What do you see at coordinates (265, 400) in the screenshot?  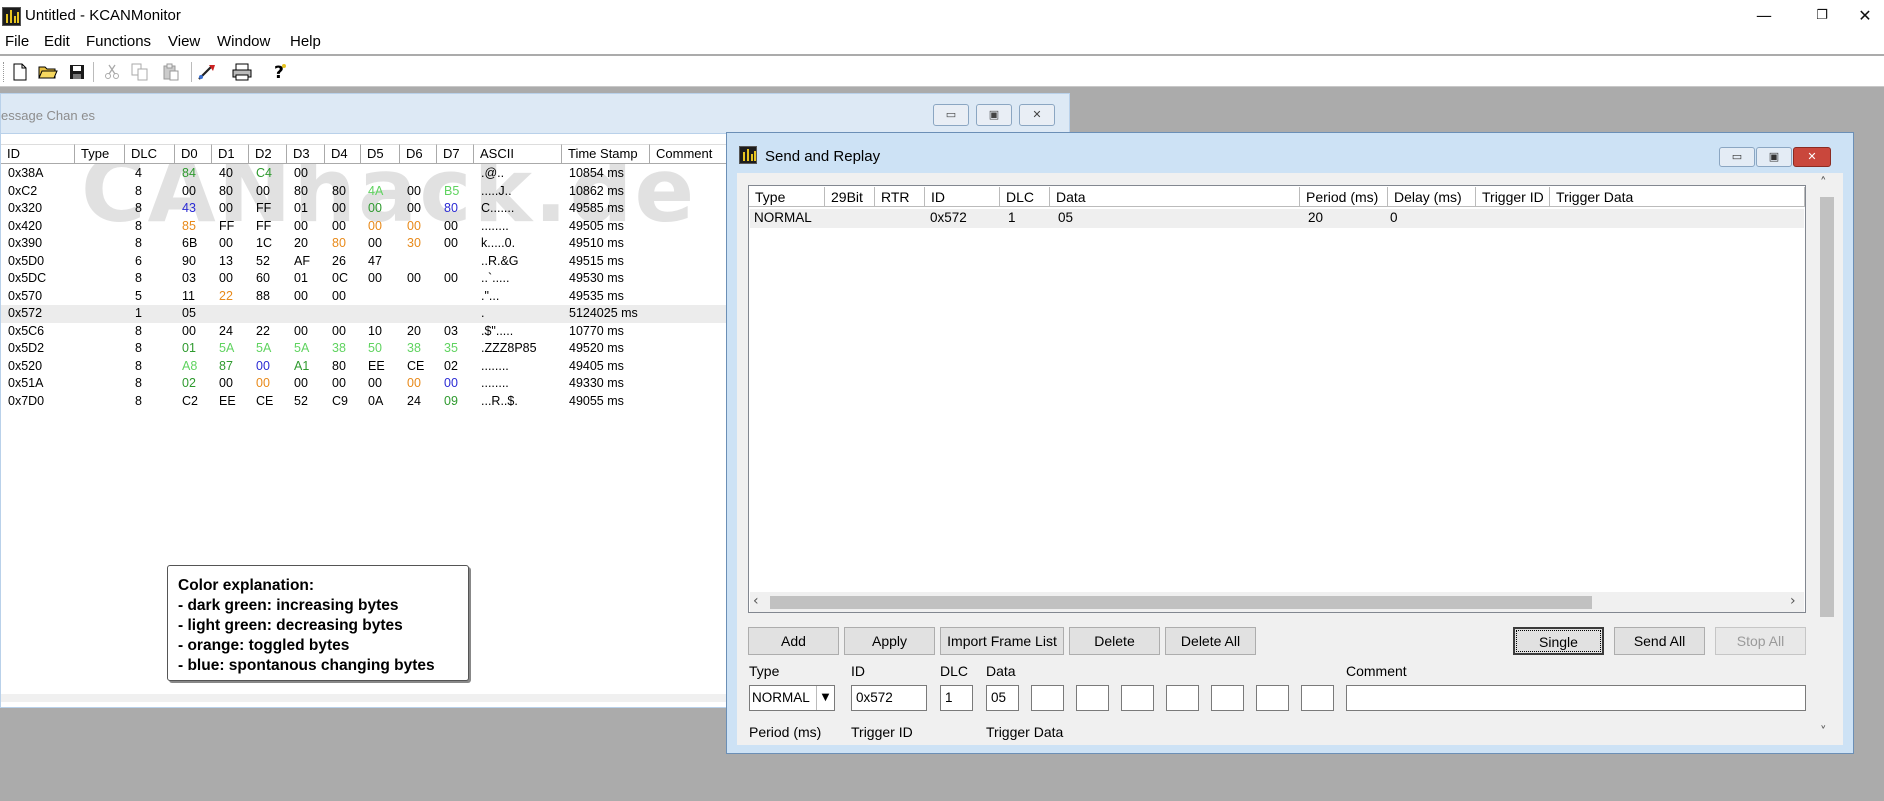 I see `message-cell: CE` at bounding box center [265, 400].